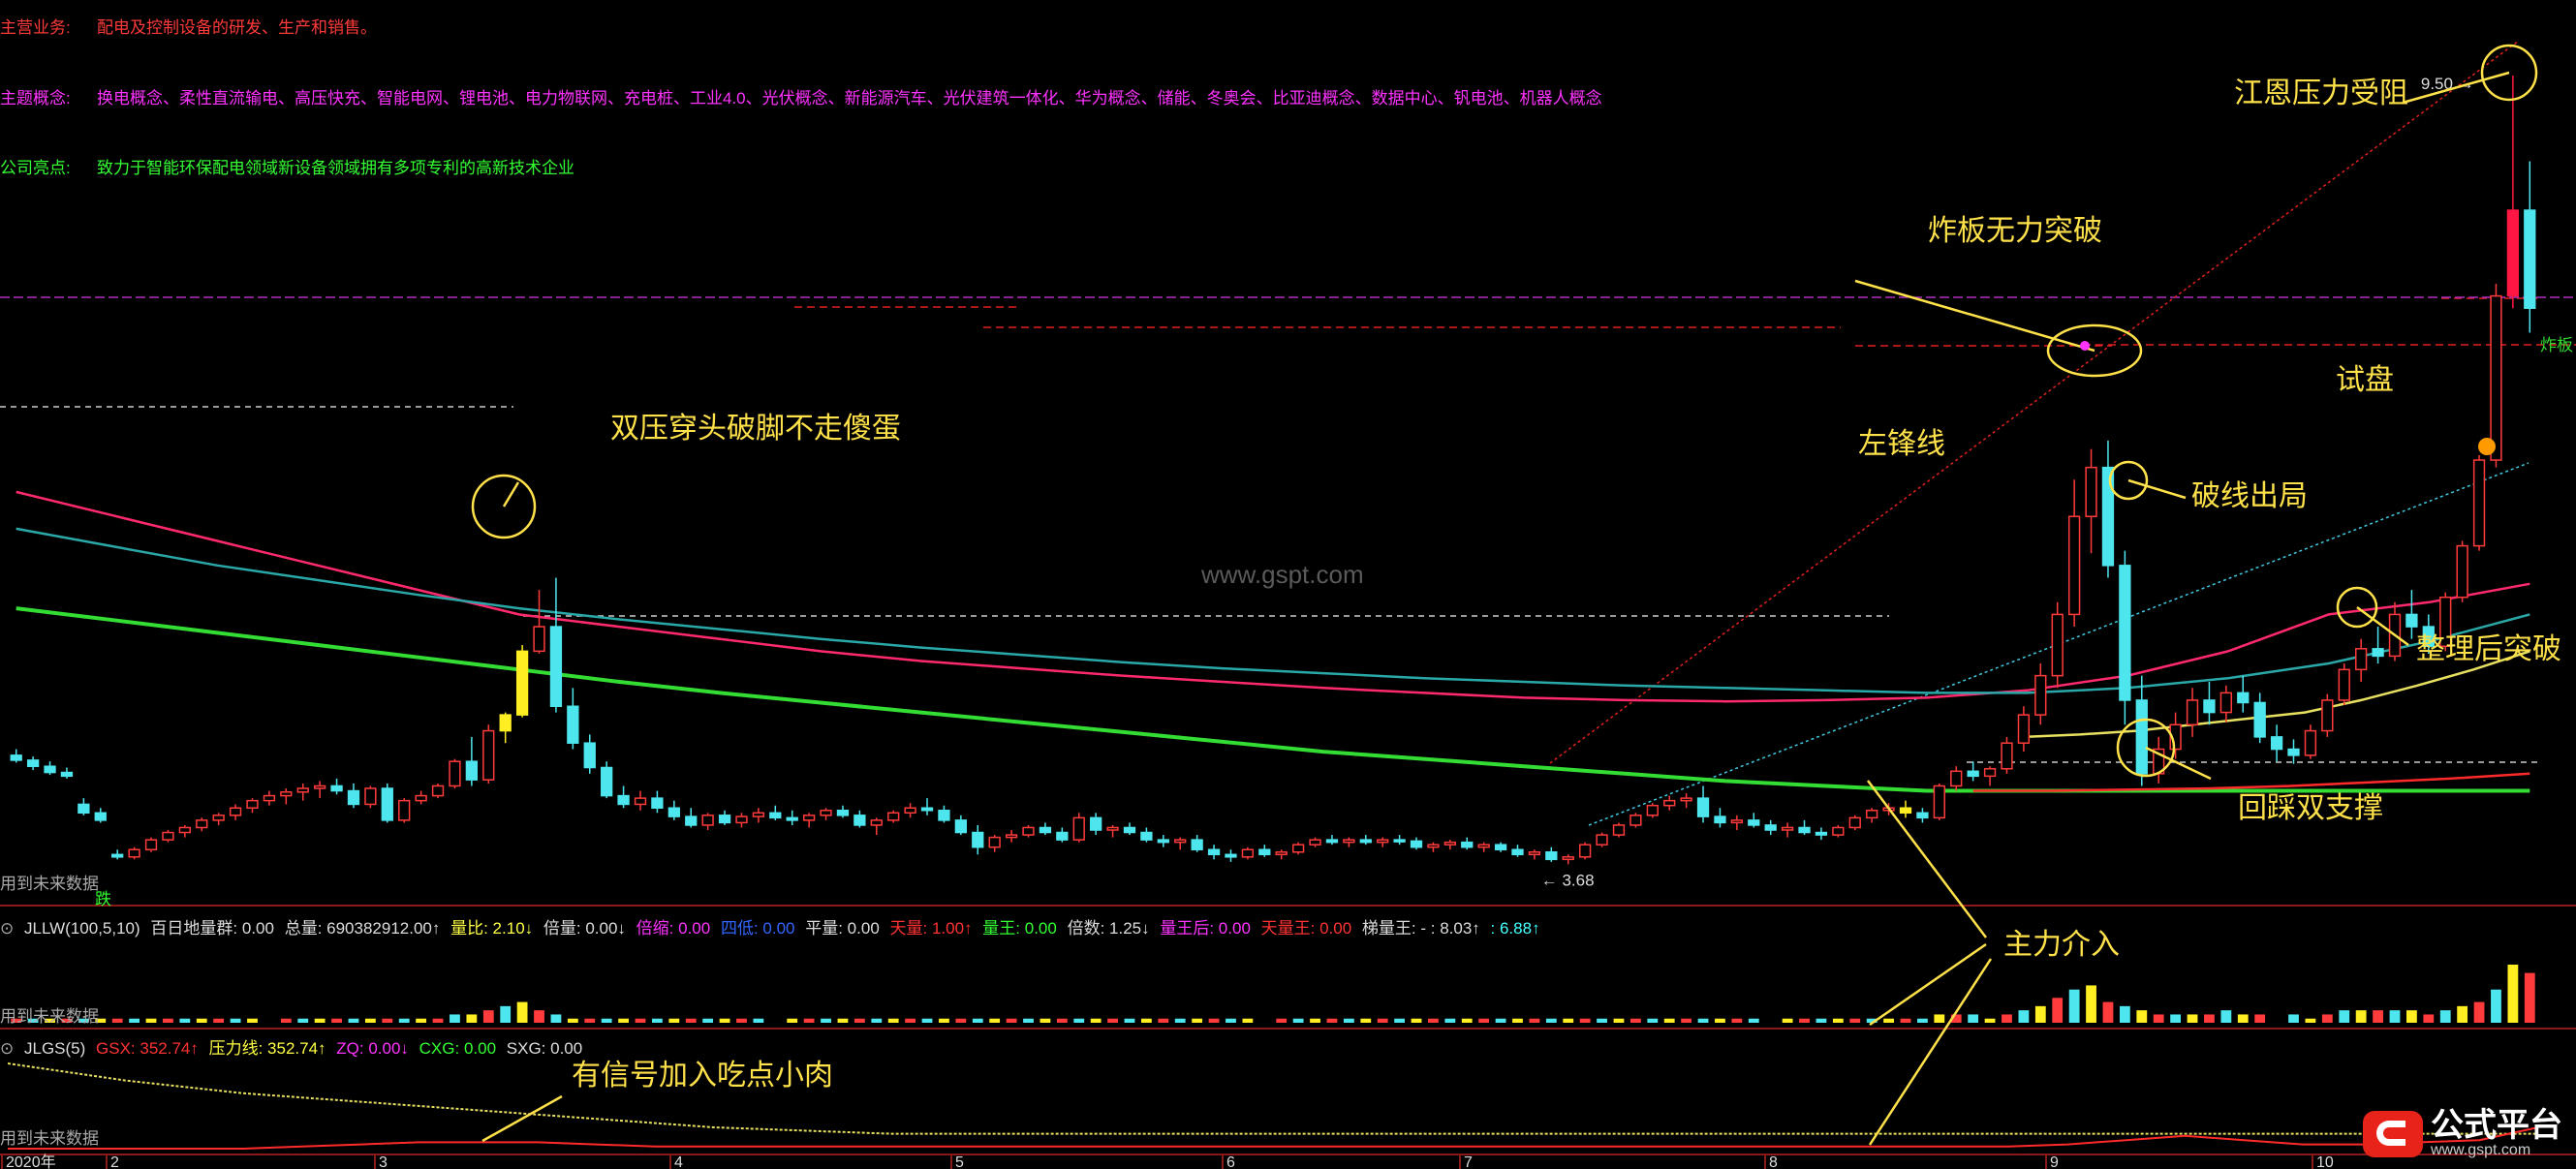  Describe the element at coordinates (1568, 880) in the screenshot. I see `low-price-label: ← 3.68` at that location.